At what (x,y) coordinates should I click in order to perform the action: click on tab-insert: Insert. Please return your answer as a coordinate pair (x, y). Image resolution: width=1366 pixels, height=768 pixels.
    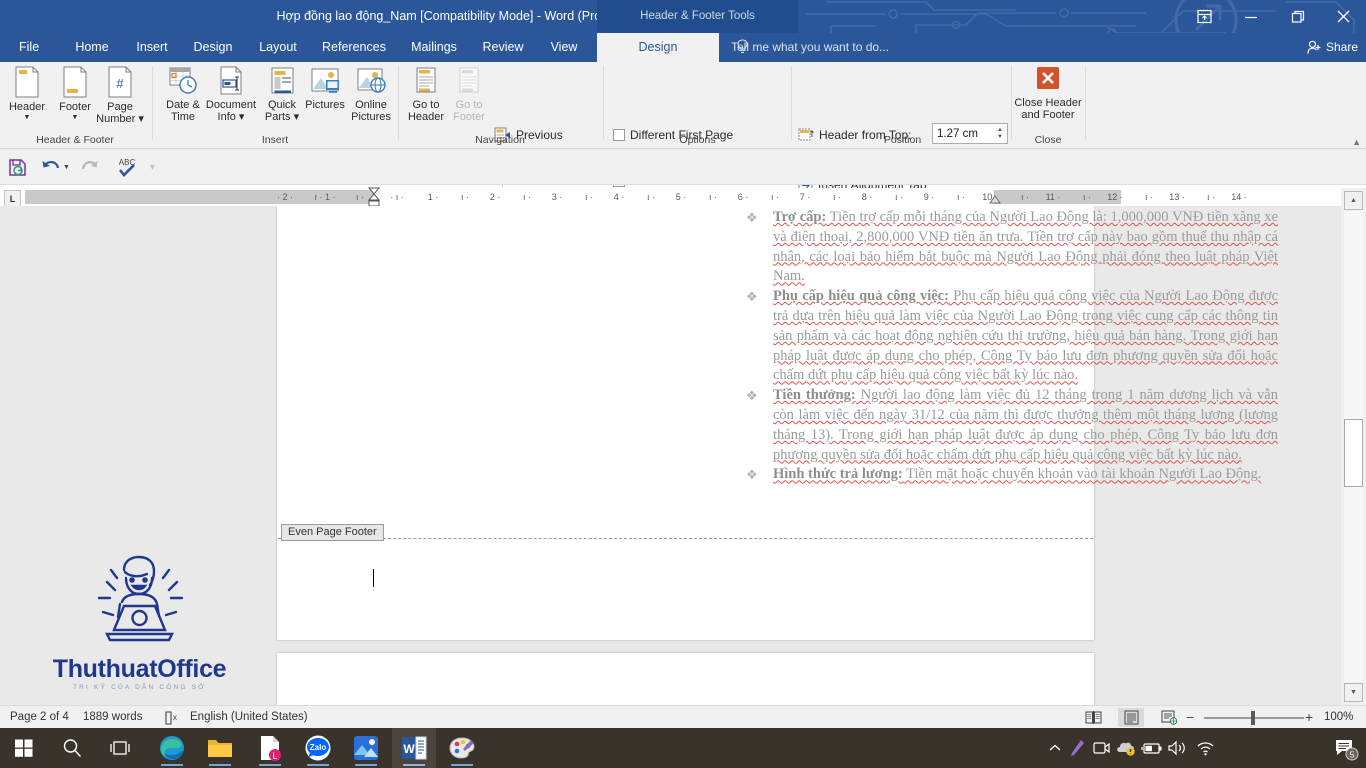
    Looking at the image, I should click on (152, 47).